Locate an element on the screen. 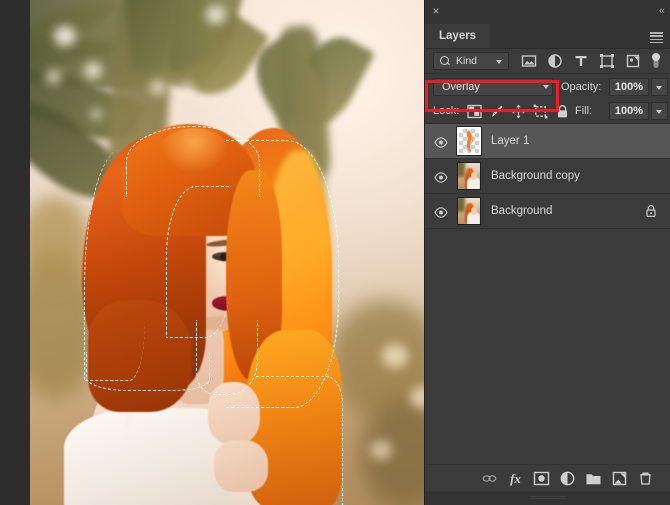 The image size is (670, 505). panel-tabstrip: Layers is located at coordinates (547, 36).